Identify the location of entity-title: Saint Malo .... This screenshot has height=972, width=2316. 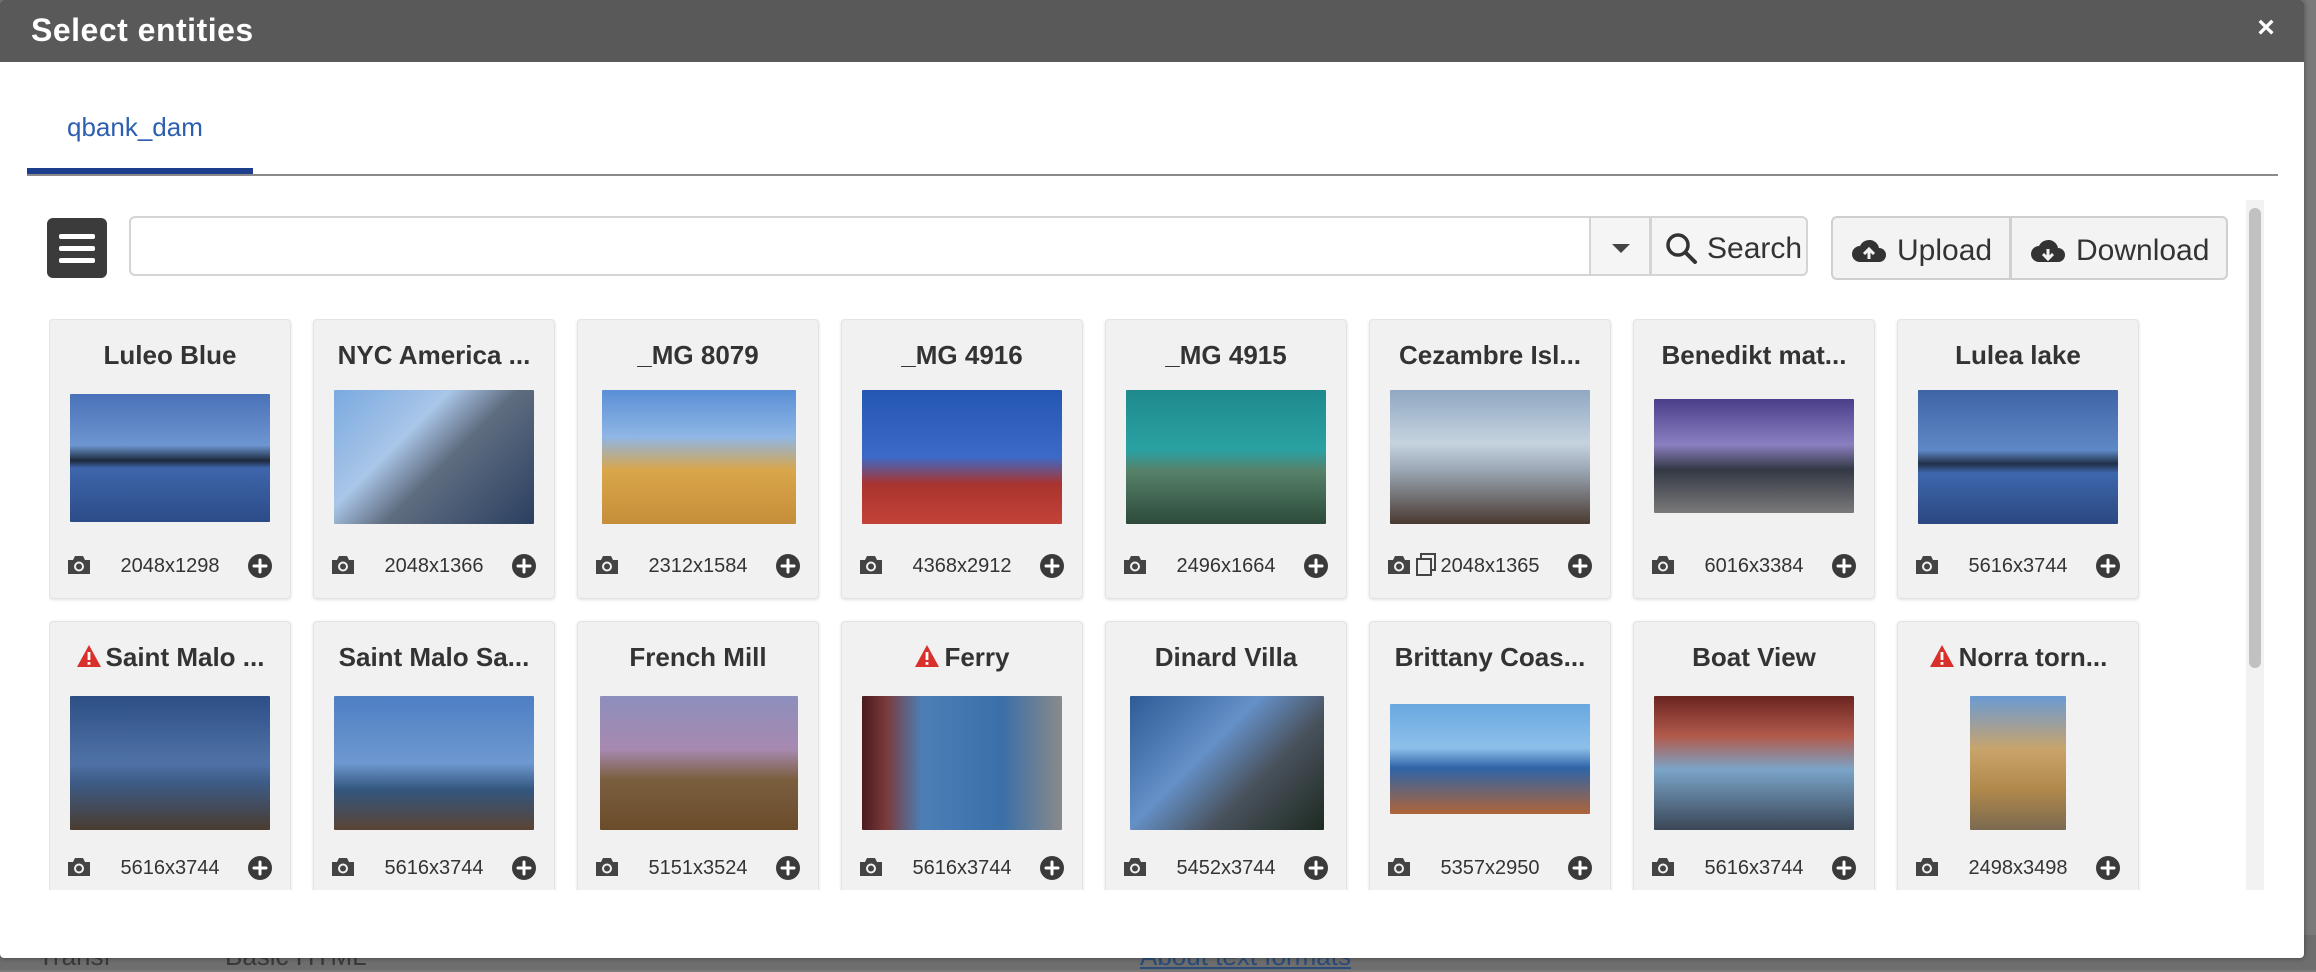
(170, 657).